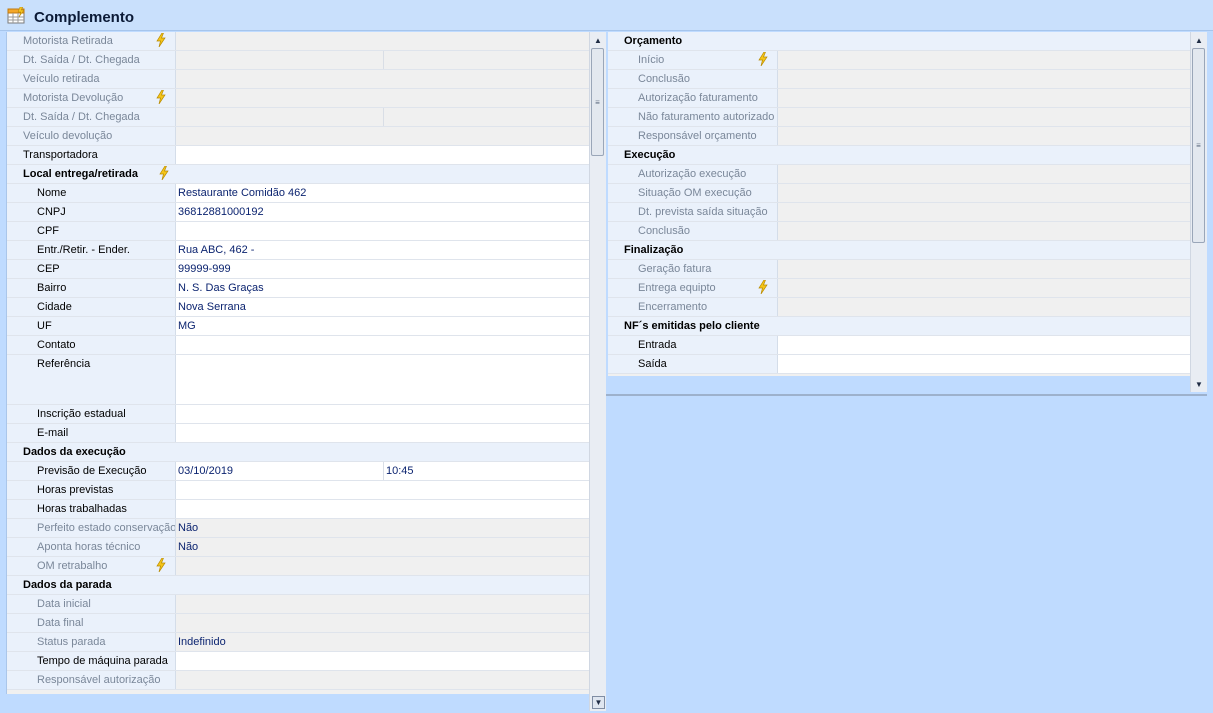  Describe the element at coordinates (899, 155) in the screenshot. I see `category-execucao: Execução` at that location.